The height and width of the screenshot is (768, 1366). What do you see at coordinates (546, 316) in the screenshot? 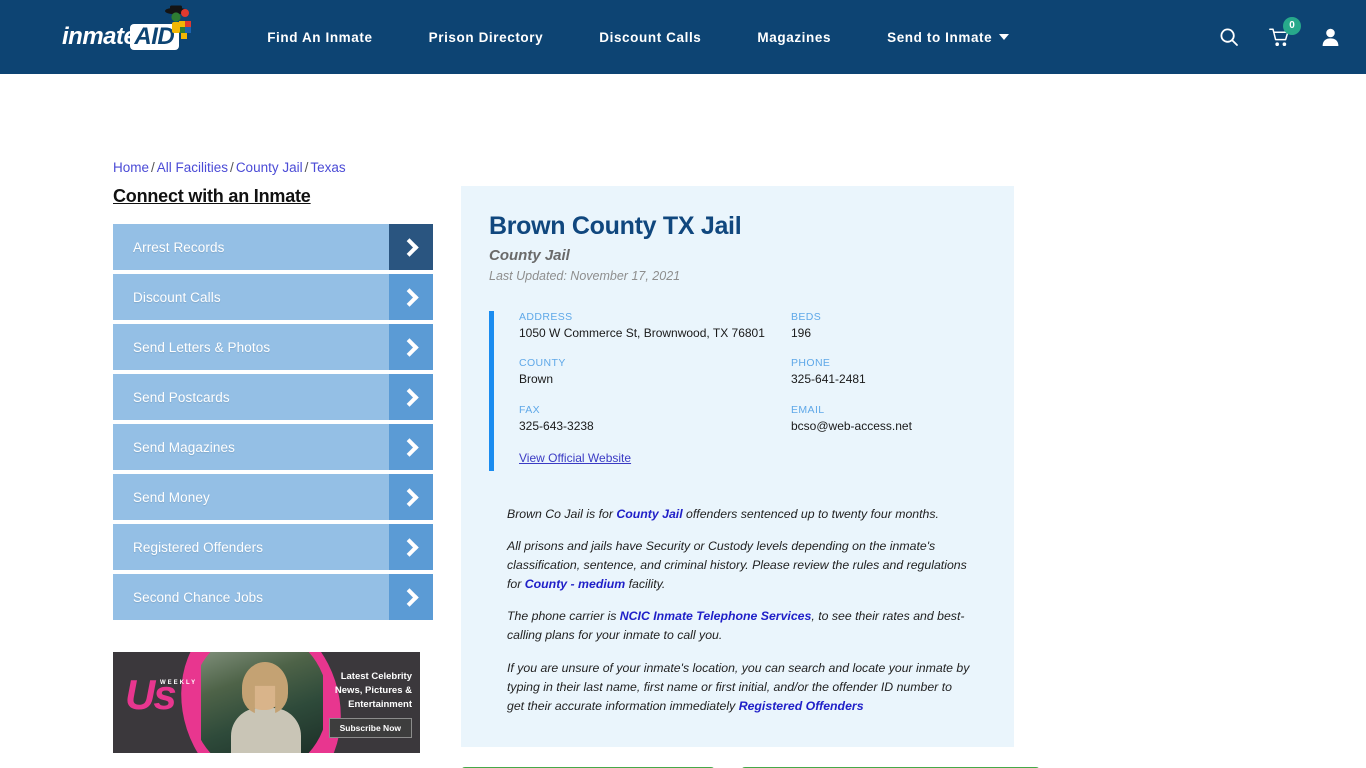
I see `info-label: ADDRESS` at bounding box center [546, 316].